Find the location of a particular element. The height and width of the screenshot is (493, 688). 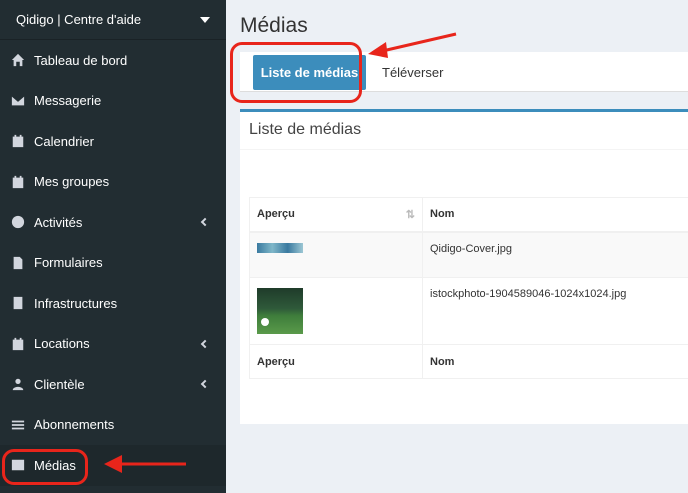

sidebar-item-label: Activités is located at coordinates (58, 222).